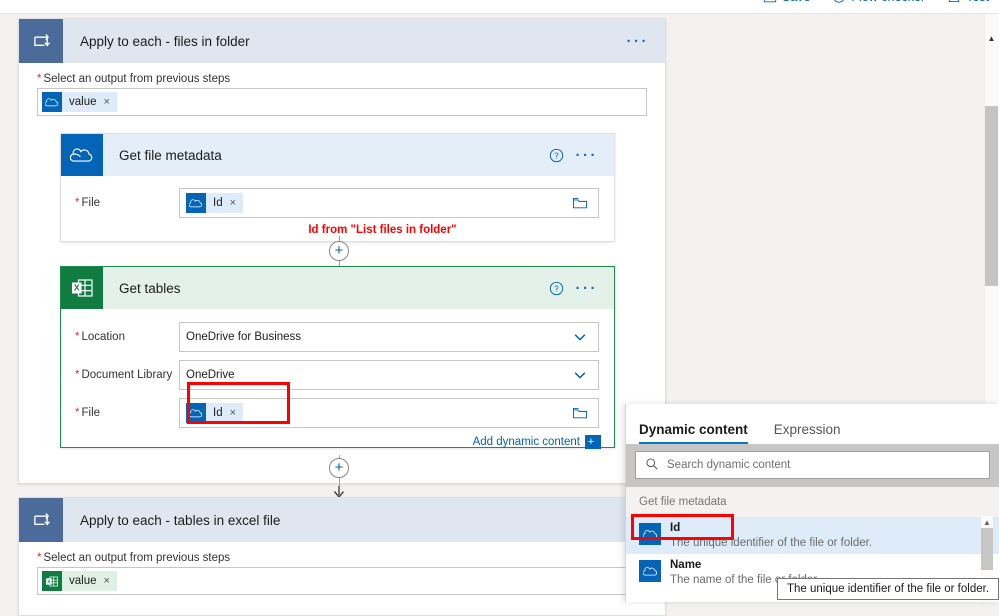 This screenshot has height=616, width=999. What do you see at coordinates (180, 520) in the screenshot?
I see `apply-to-each-tables-title: Apply to each - tables in excel file` at bounding box center [180, 520].